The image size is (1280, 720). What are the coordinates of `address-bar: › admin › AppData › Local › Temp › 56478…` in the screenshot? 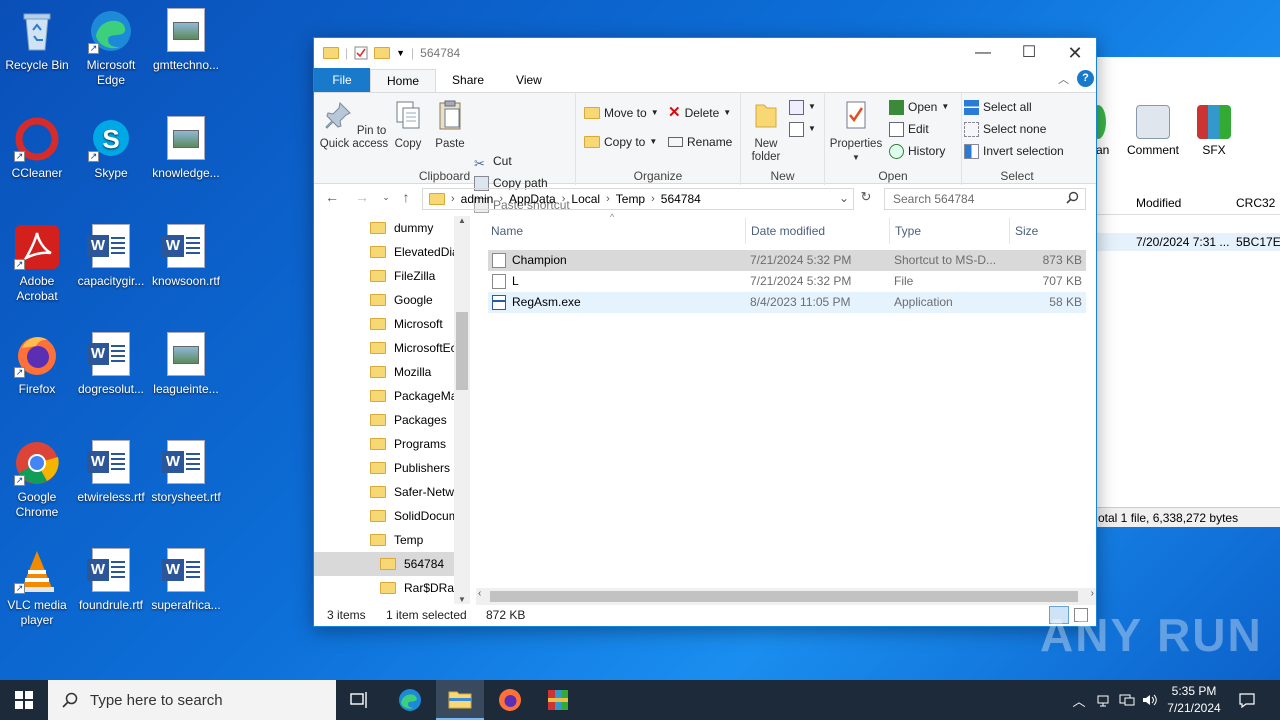 It's located at (638, 199).